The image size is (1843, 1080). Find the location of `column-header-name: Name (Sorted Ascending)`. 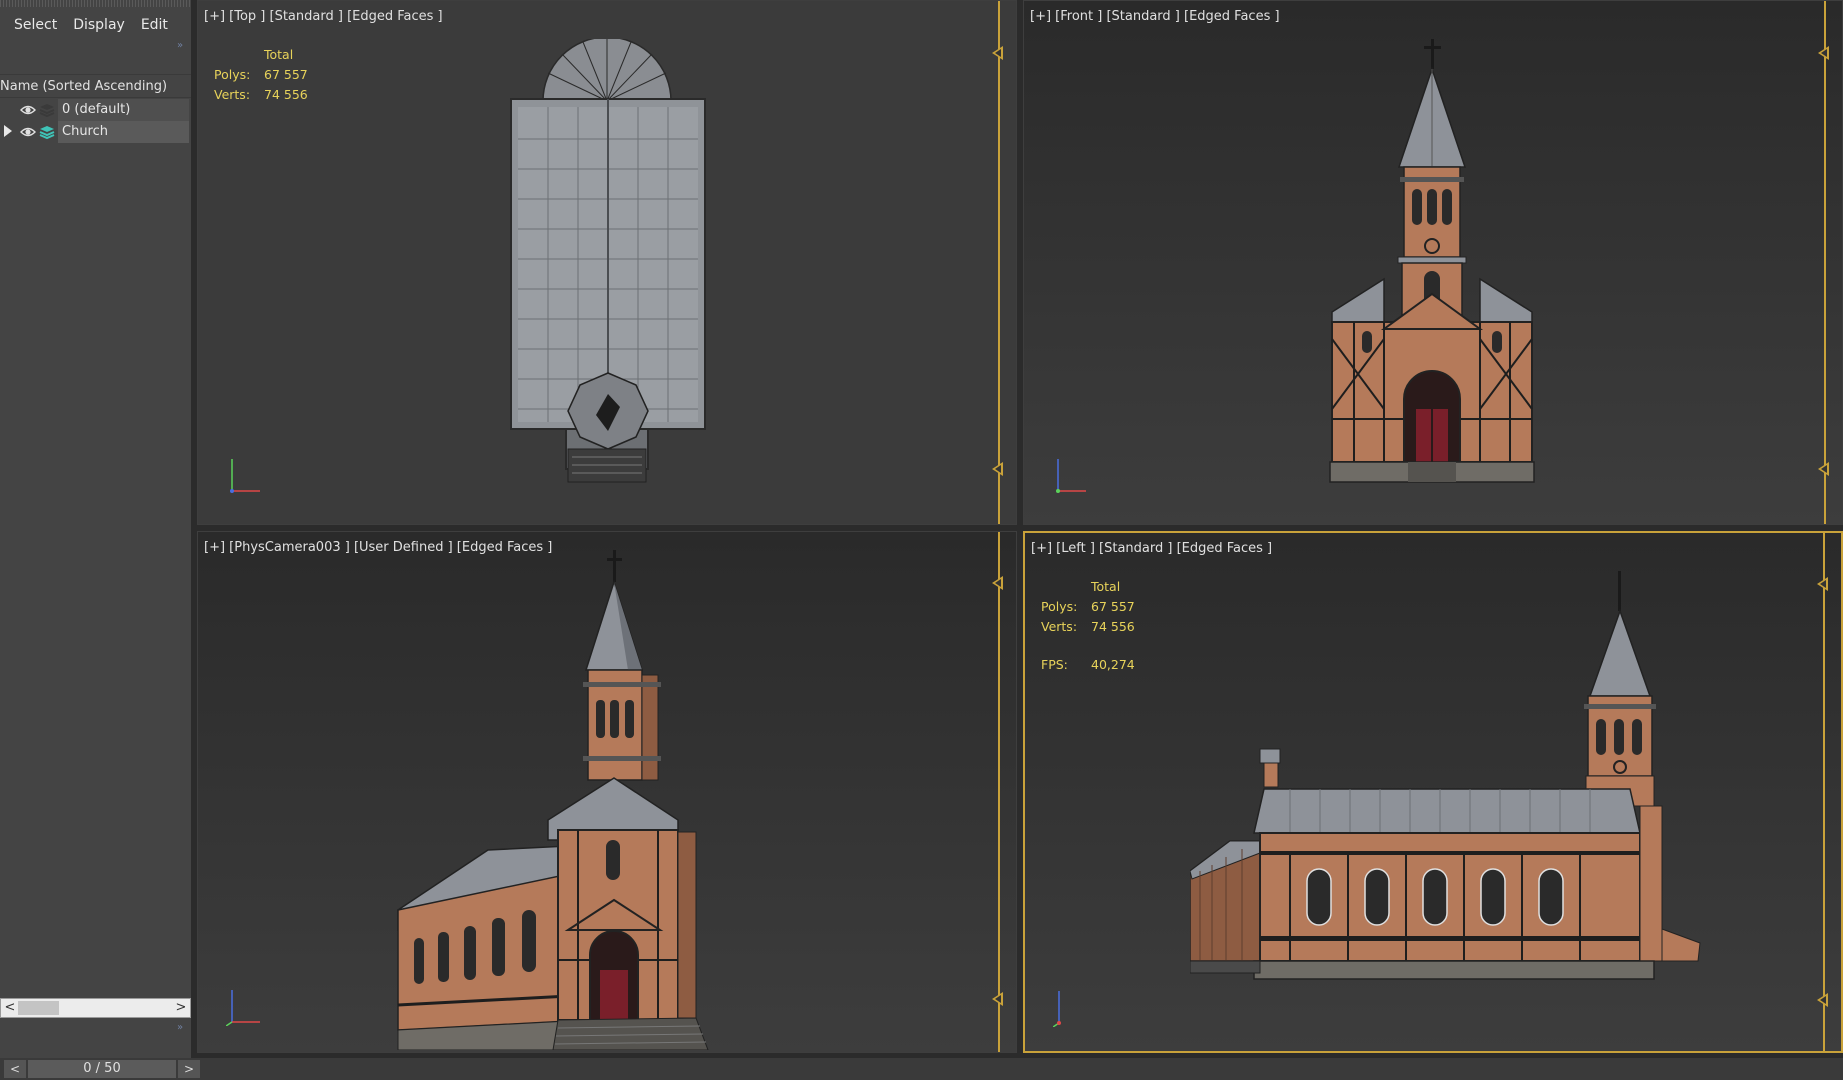

column-header-name: Name (Sorted Ascending) is located at coordinates (95, 86).